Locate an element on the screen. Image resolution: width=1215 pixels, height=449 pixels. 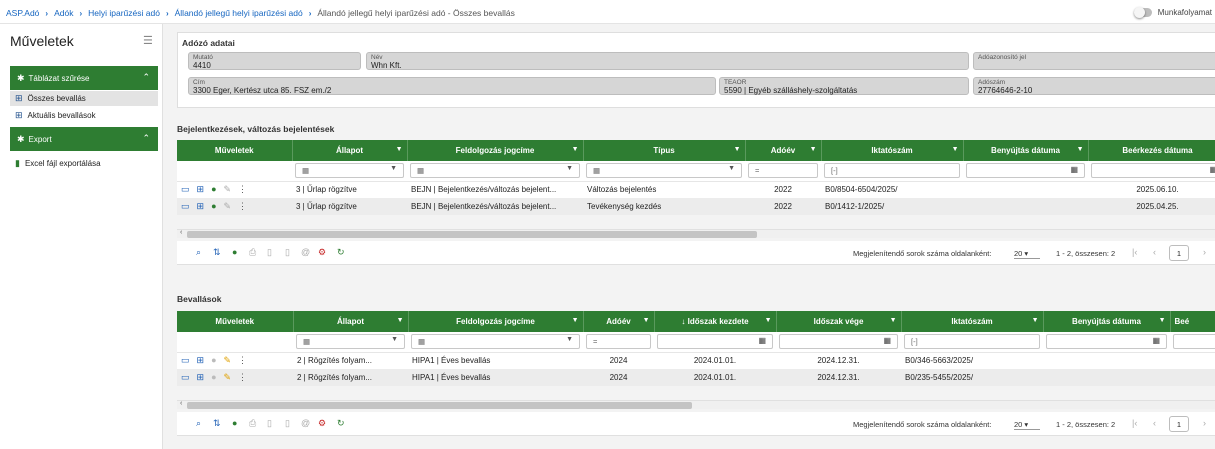
sidebar-section-filter: ✱ Táblázat szűrése ⌃ is located at coordinates (84, 78).